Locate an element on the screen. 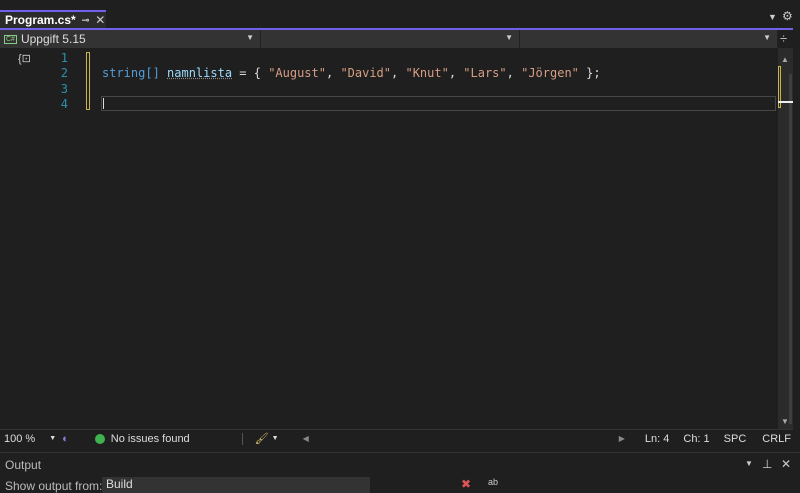 The image size is (800, 493). csharp-project-icon: C# is located at coordinates (10, 39).